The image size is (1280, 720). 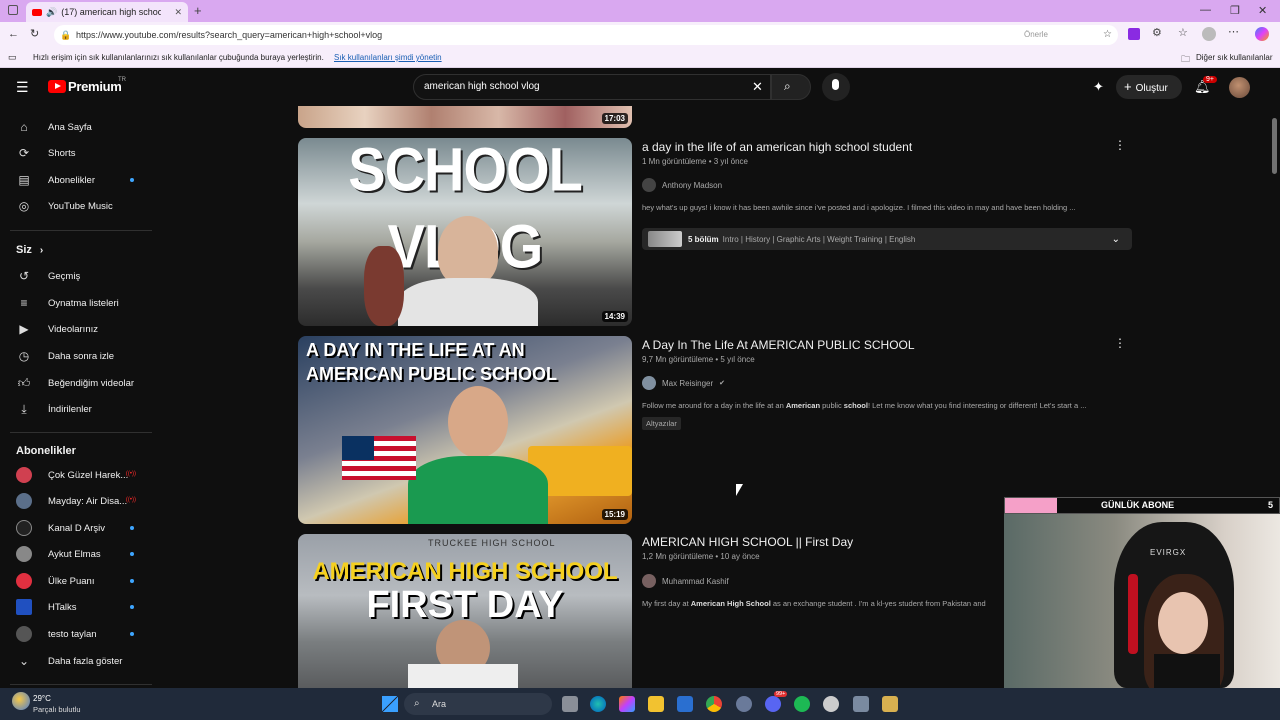 What do you see at coordinates (682, 185) in the screenshot?
I see `channel-row: Anthony Madson` at bounding box center [682, 185].